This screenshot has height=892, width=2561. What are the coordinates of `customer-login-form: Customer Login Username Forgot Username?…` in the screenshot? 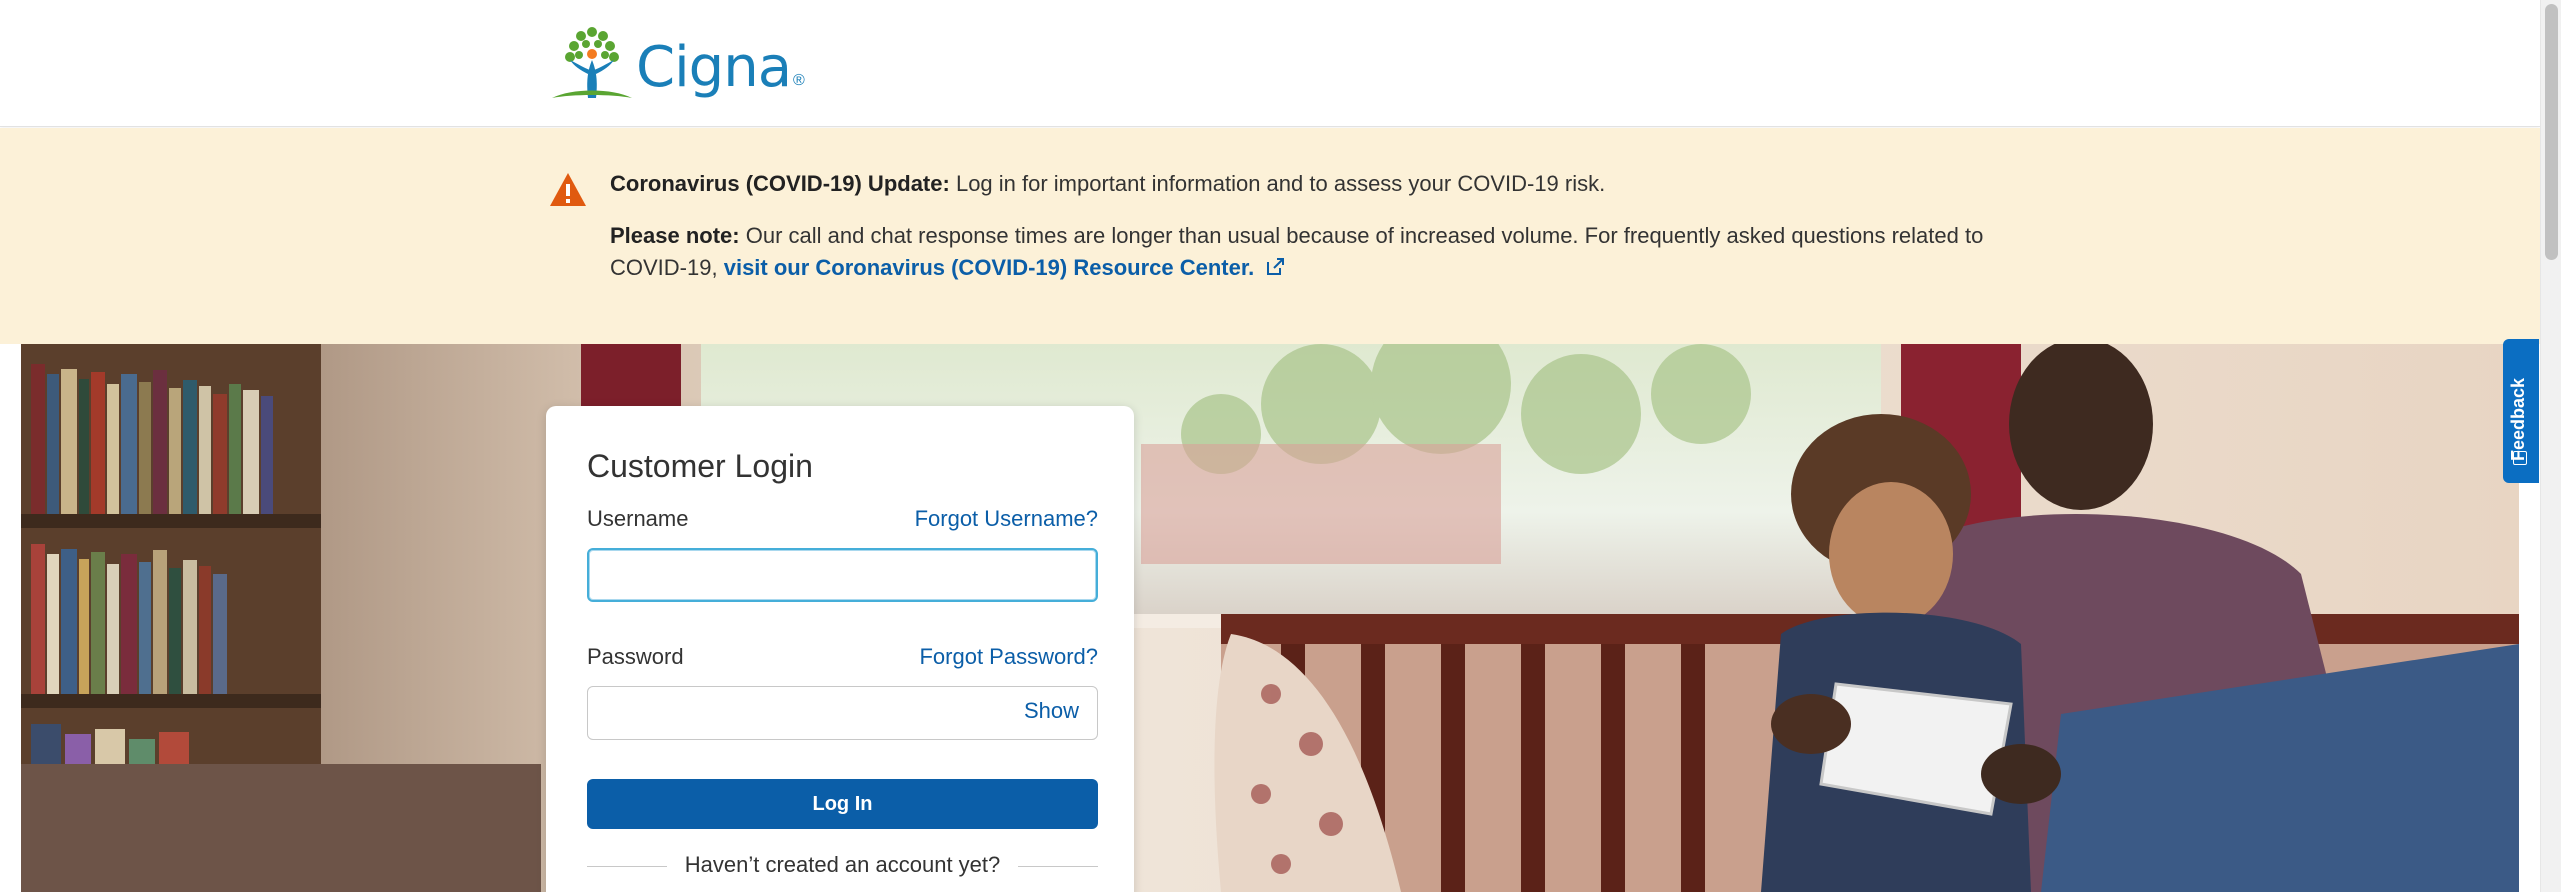 It's located at (840, 649).